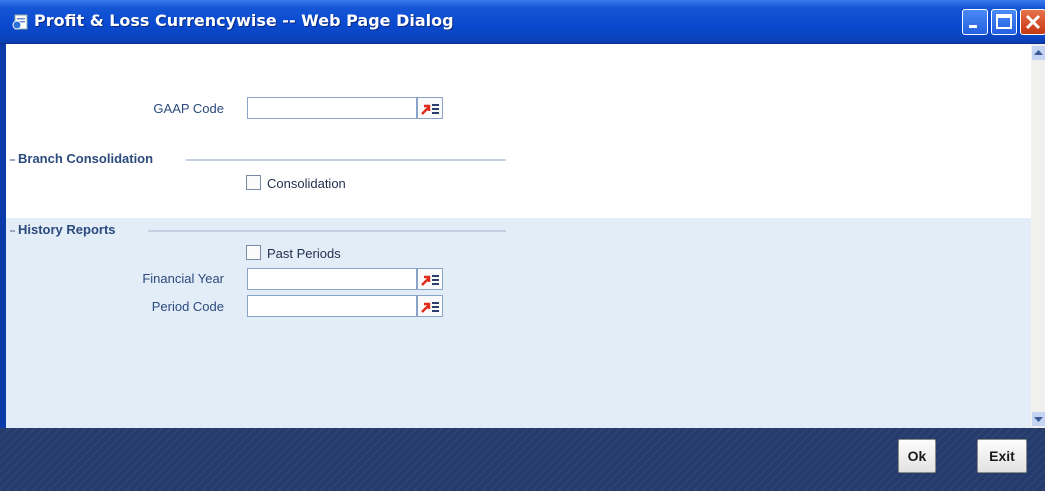 The width and height of the screenshot is (1045, 491). What do you see at coordinates (1002, 456) in the screenshot?
I see `exit-button: Exit` at bounding box center [1002, 456].